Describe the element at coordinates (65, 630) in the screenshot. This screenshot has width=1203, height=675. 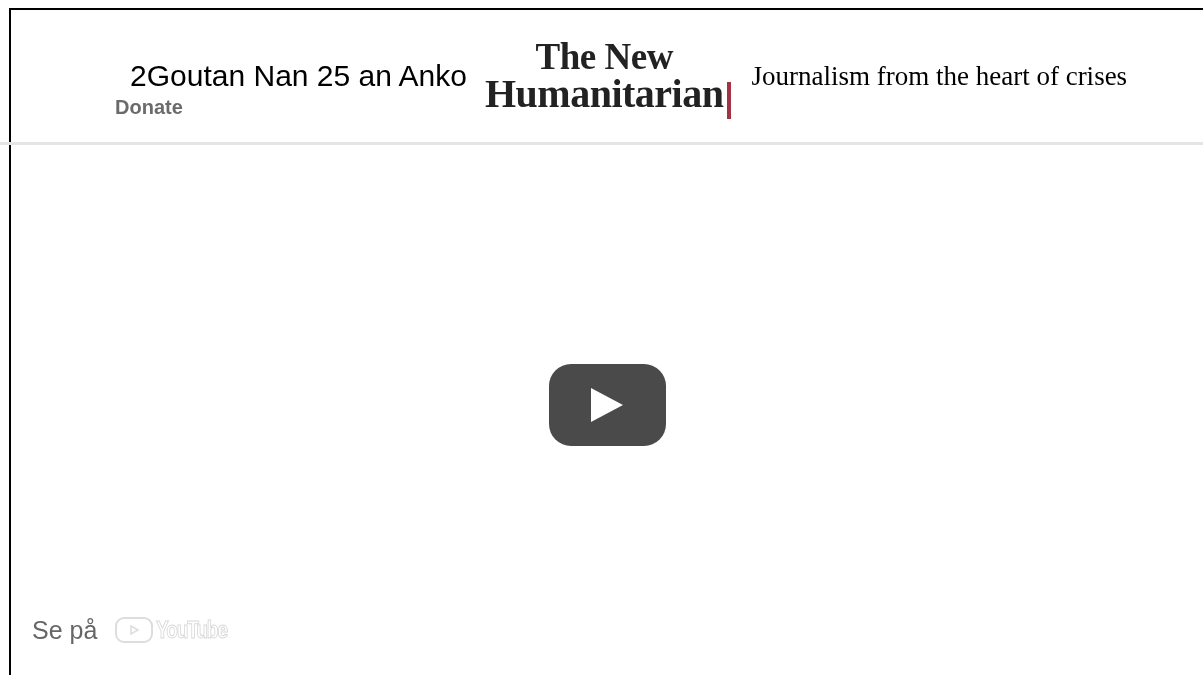
I see `watch-on-label: Se på` at that location.